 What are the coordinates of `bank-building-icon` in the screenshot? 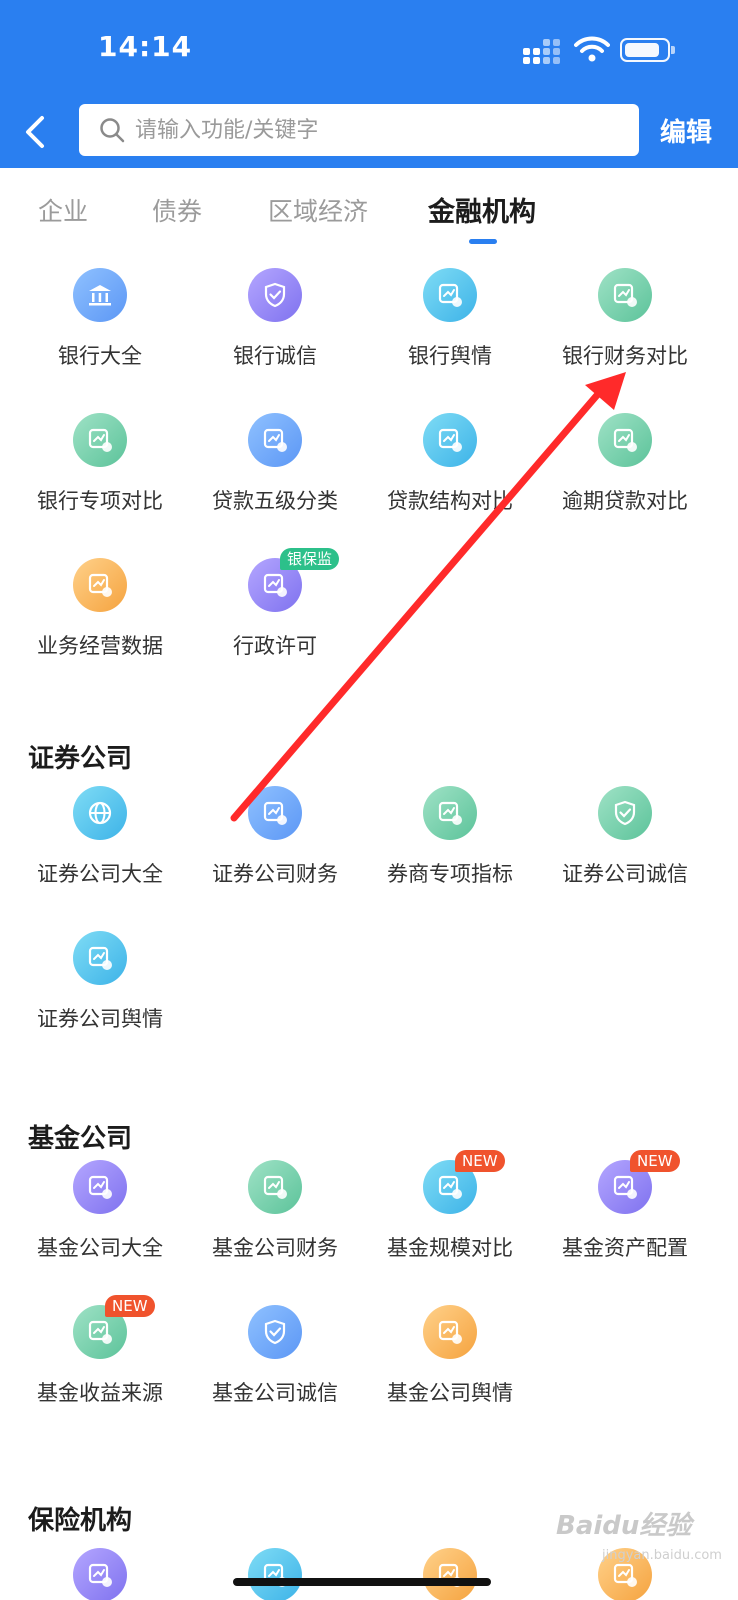 It's located at (100, 295).